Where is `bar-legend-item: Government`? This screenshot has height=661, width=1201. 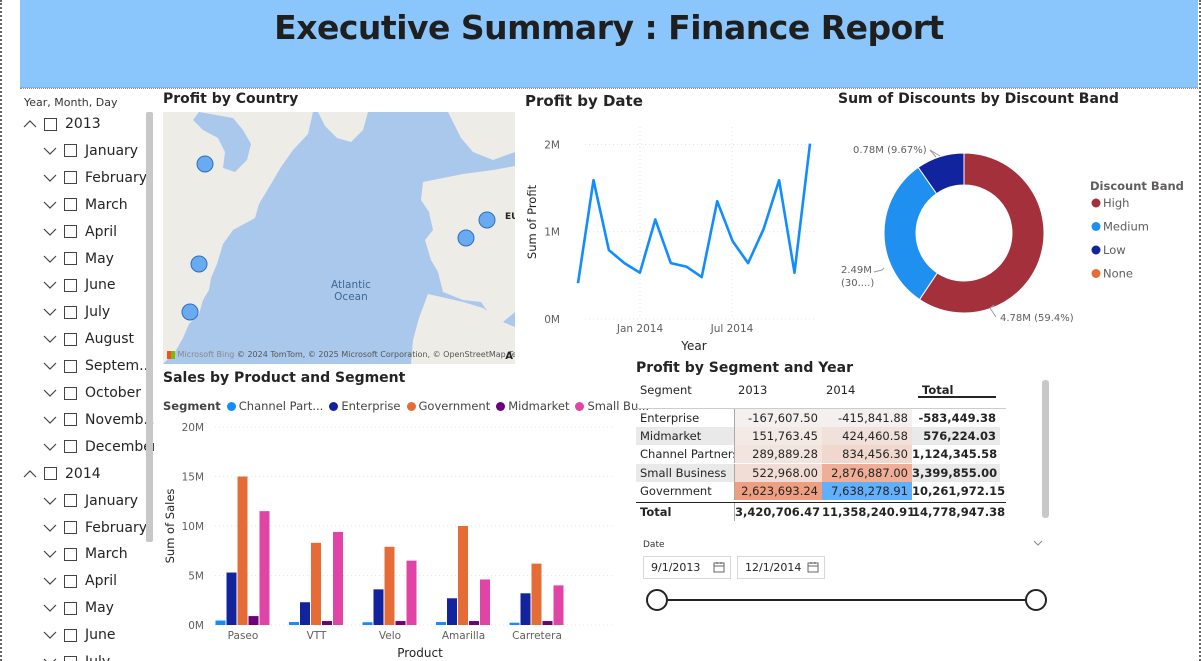
bar-legend-item: Government is located at coordinates (448, 406).